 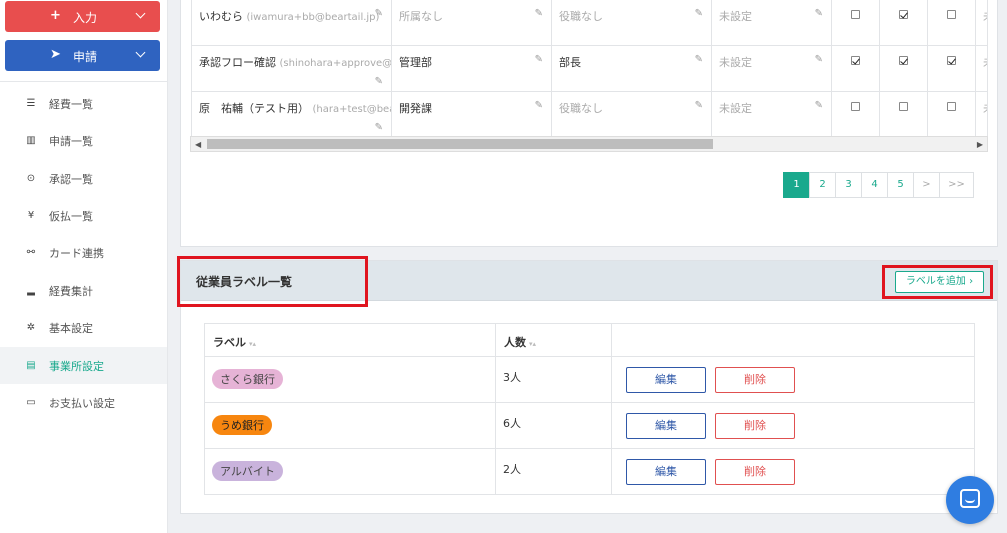 What do you see at coordinates (900, 185) in the screenshot?
I see `page-button: 5` at bounding box center [900, 185].